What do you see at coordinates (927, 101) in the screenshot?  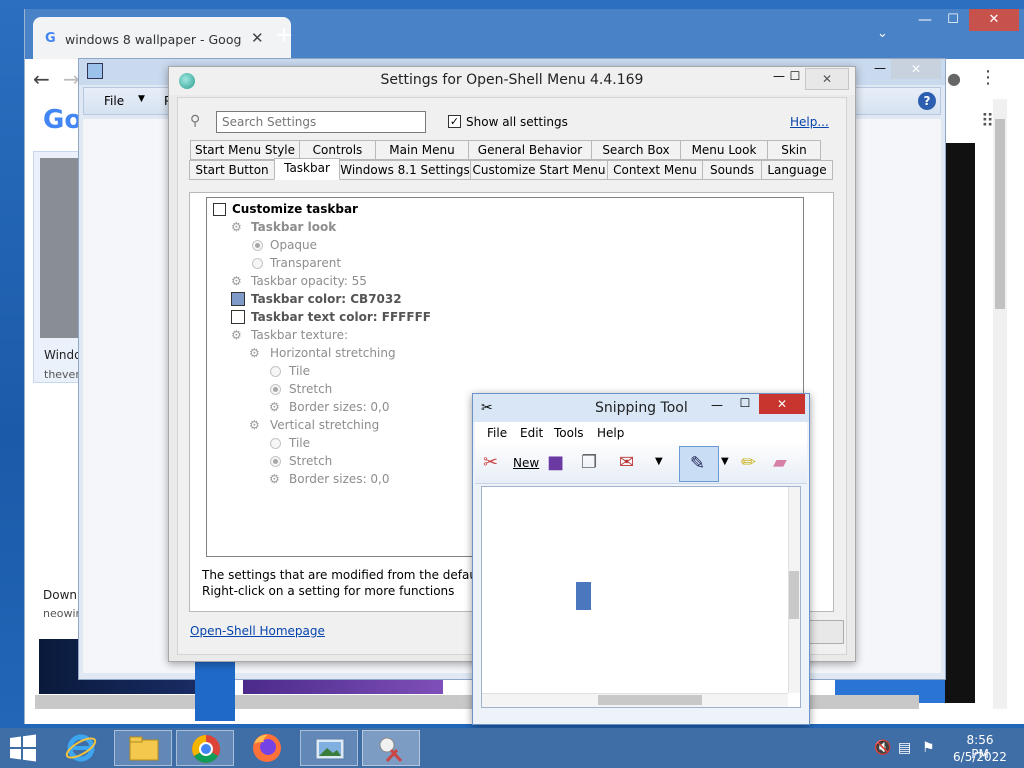 I see `help-icon: ?` at bounding box center [927, 101].